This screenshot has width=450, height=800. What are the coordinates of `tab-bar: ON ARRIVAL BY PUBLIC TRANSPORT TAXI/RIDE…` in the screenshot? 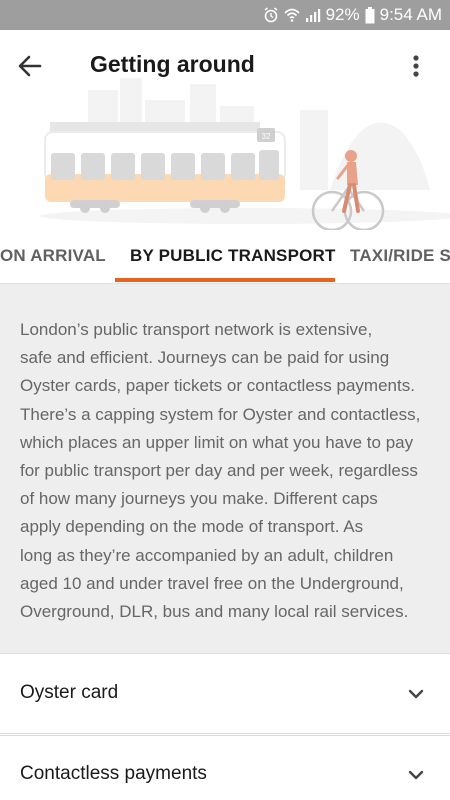 It's located at (225, 256).